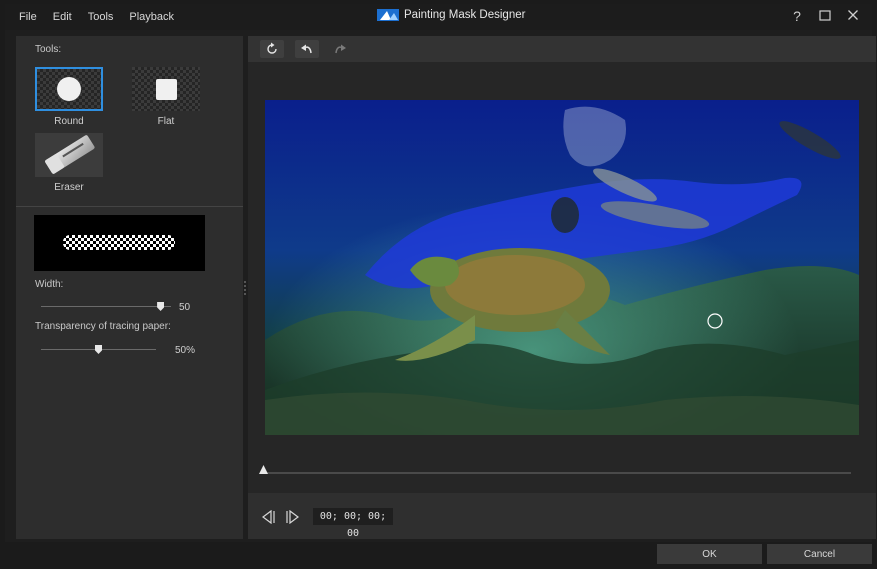 The width and height of the screenshot is (877, 569). What do you see at coordinates (465, 15) in the screenshot?
I see `window-title-text: Painting Mask Designer` at bounding box center [465, 15].